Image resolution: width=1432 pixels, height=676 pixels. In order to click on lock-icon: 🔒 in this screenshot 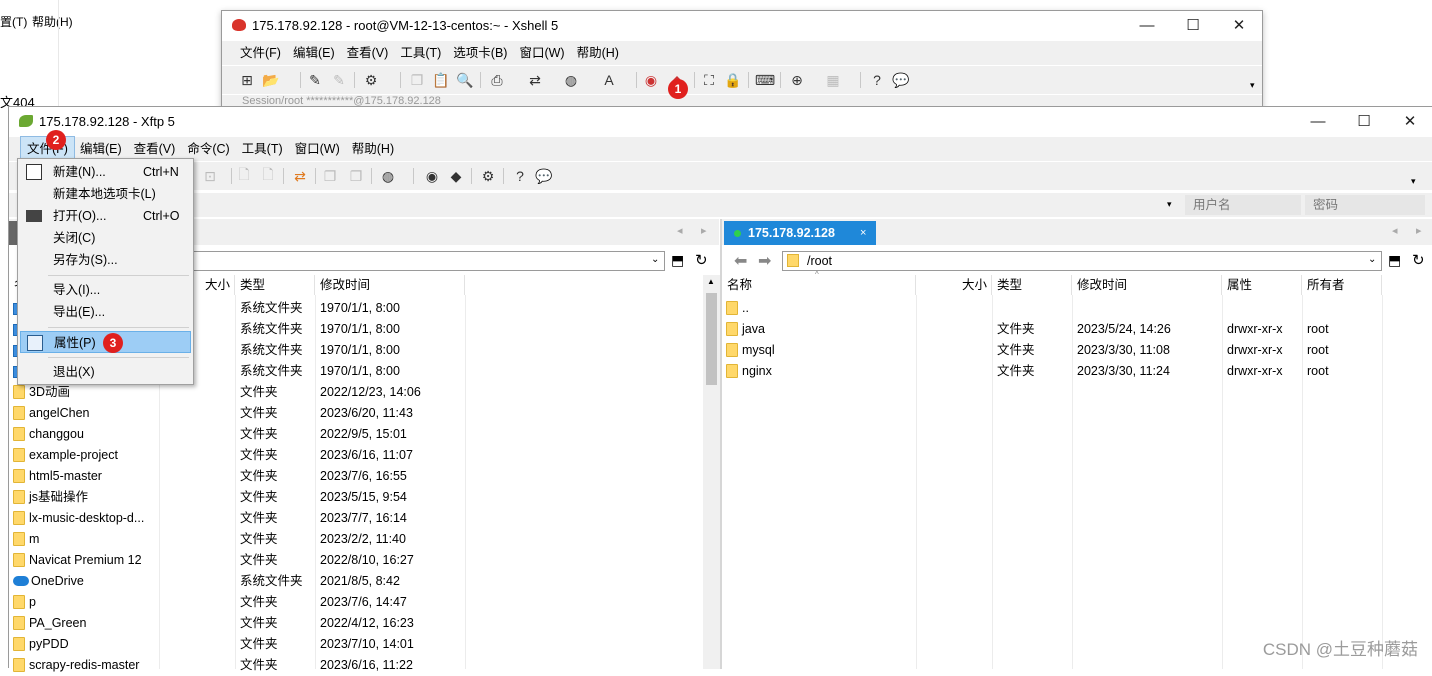, I will do `click(733, 80)`.